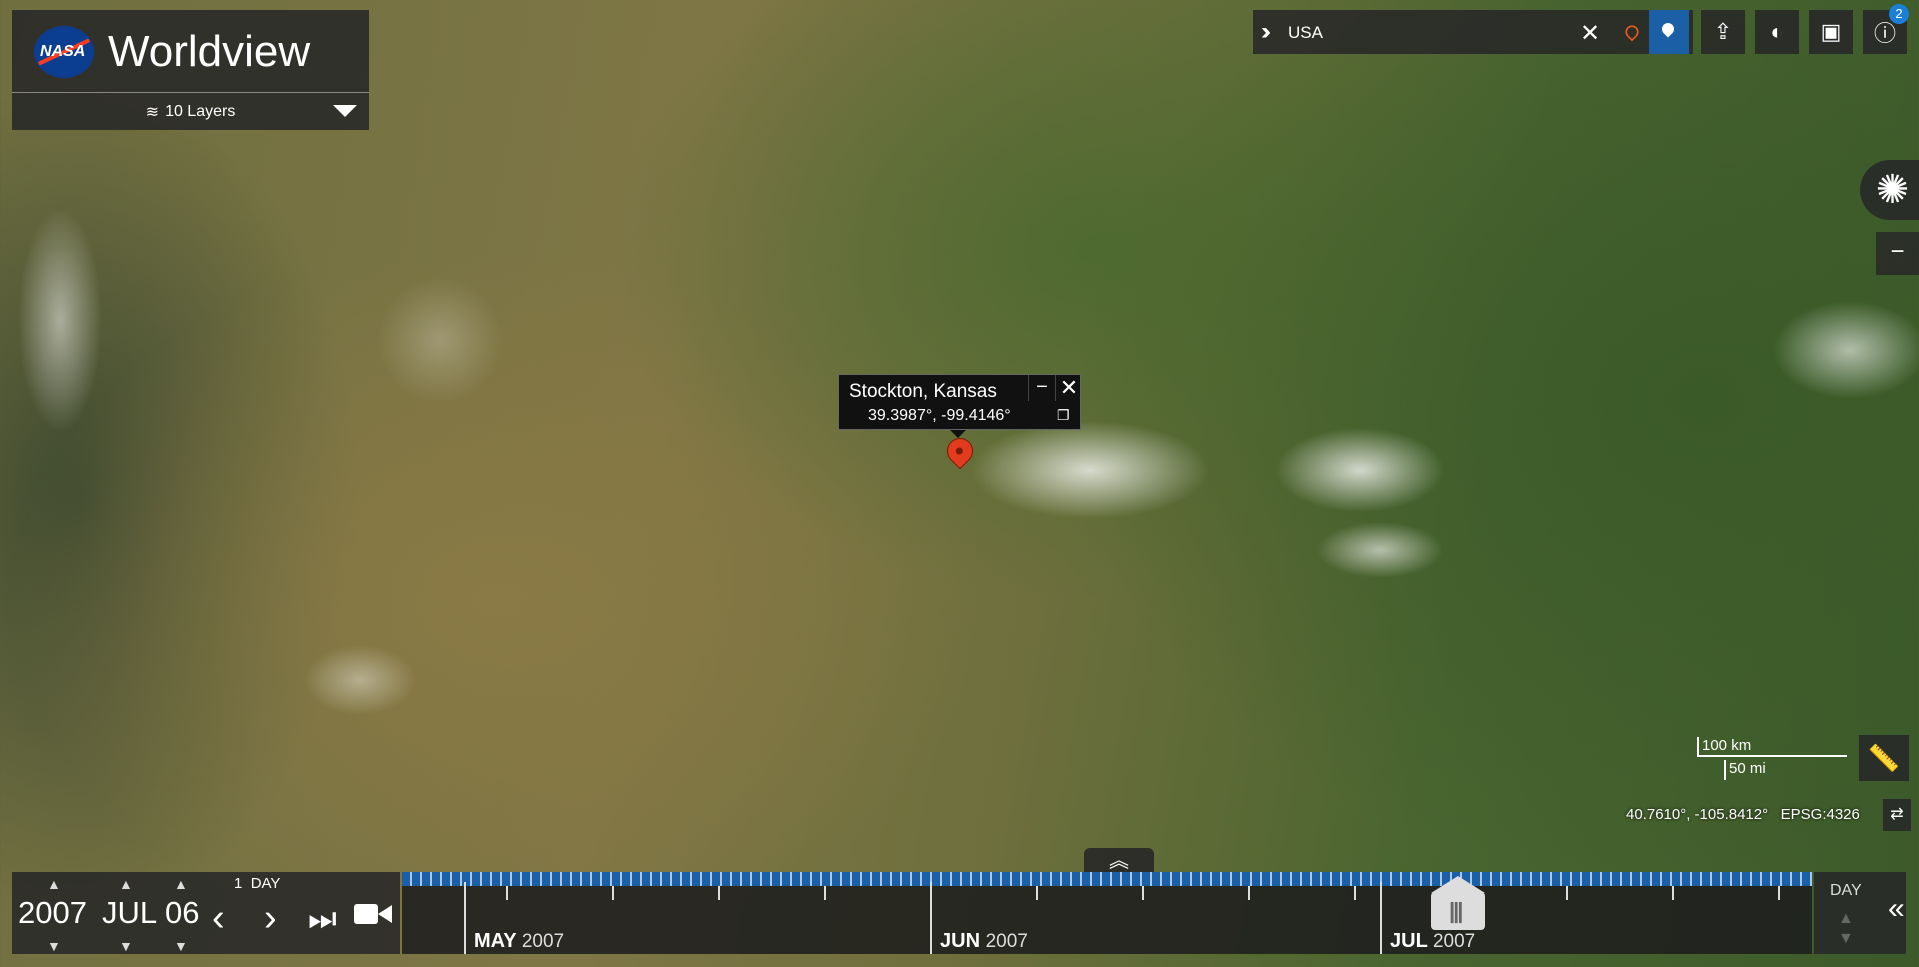 The image size is (1919, 967). I want to click on 3d-globe-button: ✺, so click(1889, 190).